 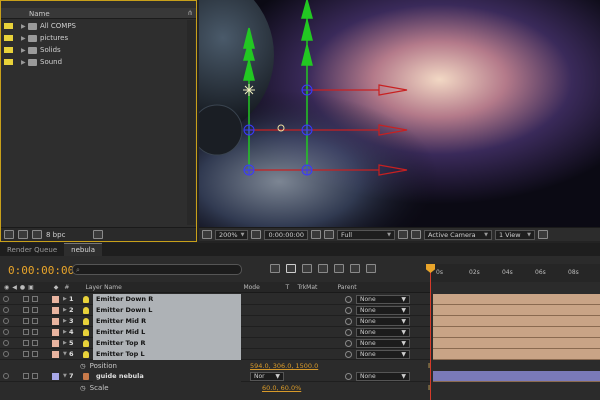 What do you see at coordinates (167, 299) in the screenshot?
I see `layer-name: Emitter Down R` at bounding box center [167, 299].